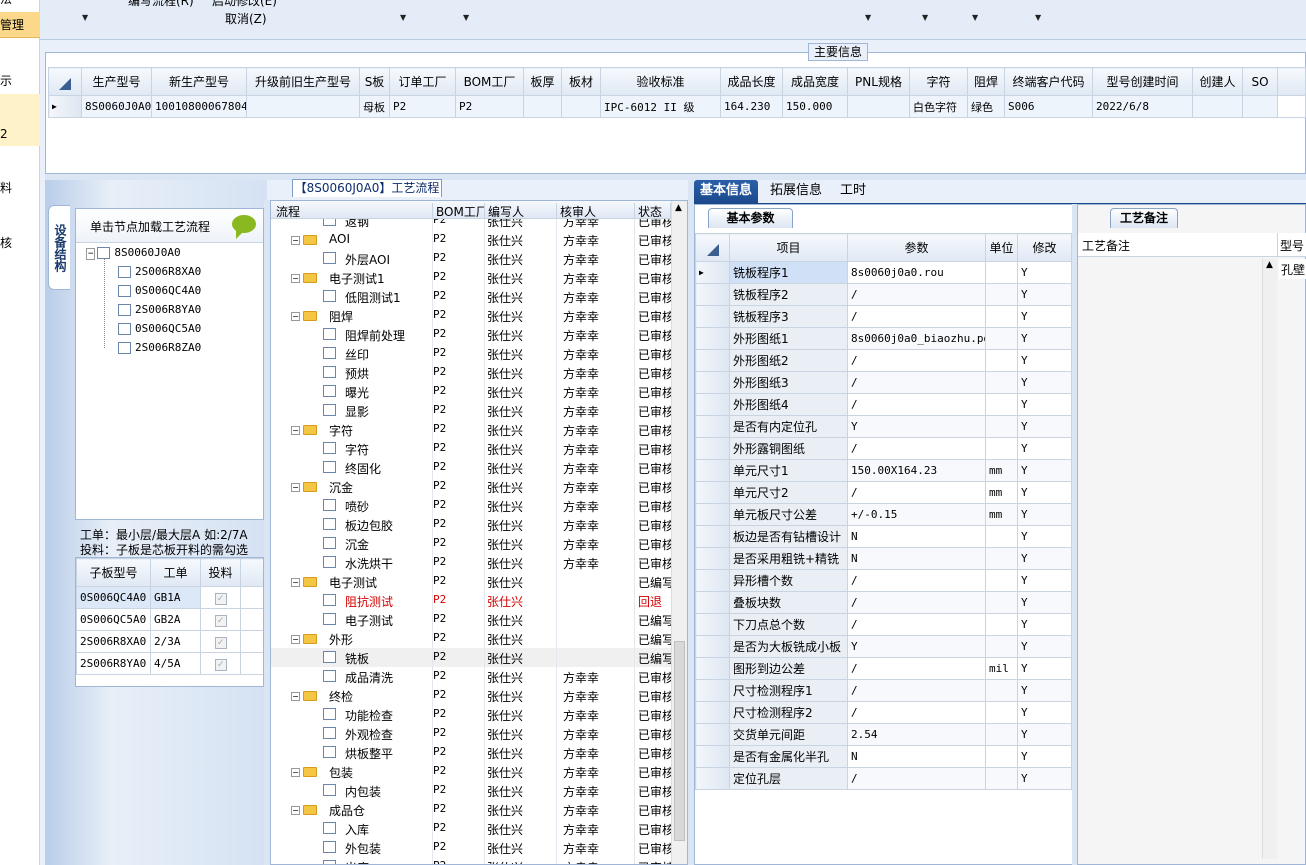 The image size is (1306, 865). Describe the element at coordinates (788, 536) in the screenshot. I see `param-cell: 板边是否有钻槽设计` at that location.